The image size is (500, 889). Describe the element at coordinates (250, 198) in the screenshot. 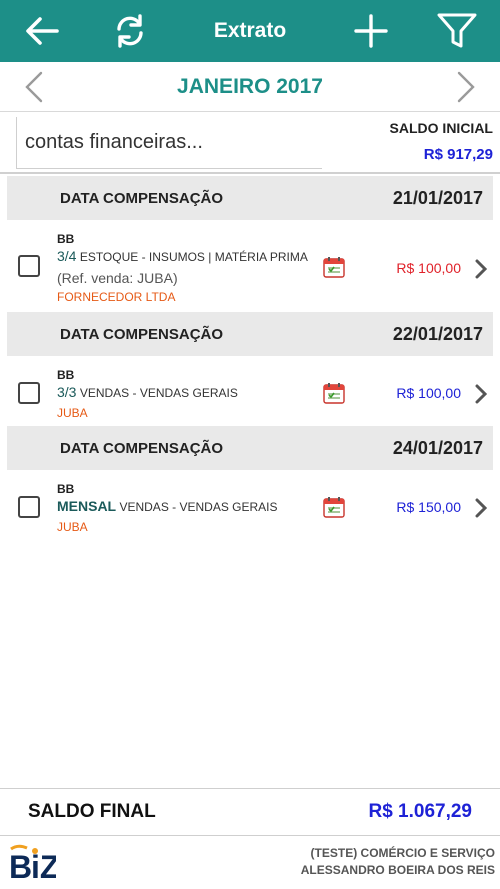

I see `date-header: DATA COMPENSAÇÃO 21/01/2017` at that location.